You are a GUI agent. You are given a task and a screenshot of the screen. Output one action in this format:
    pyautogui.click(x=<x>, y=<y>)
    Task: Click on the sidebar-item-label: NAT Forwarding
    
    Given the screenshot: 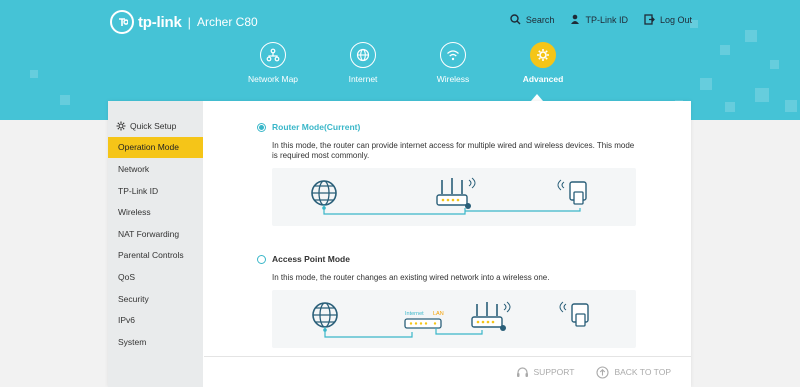 What is the action you would take?
    pyautogui.click(x=149, y=233)
    